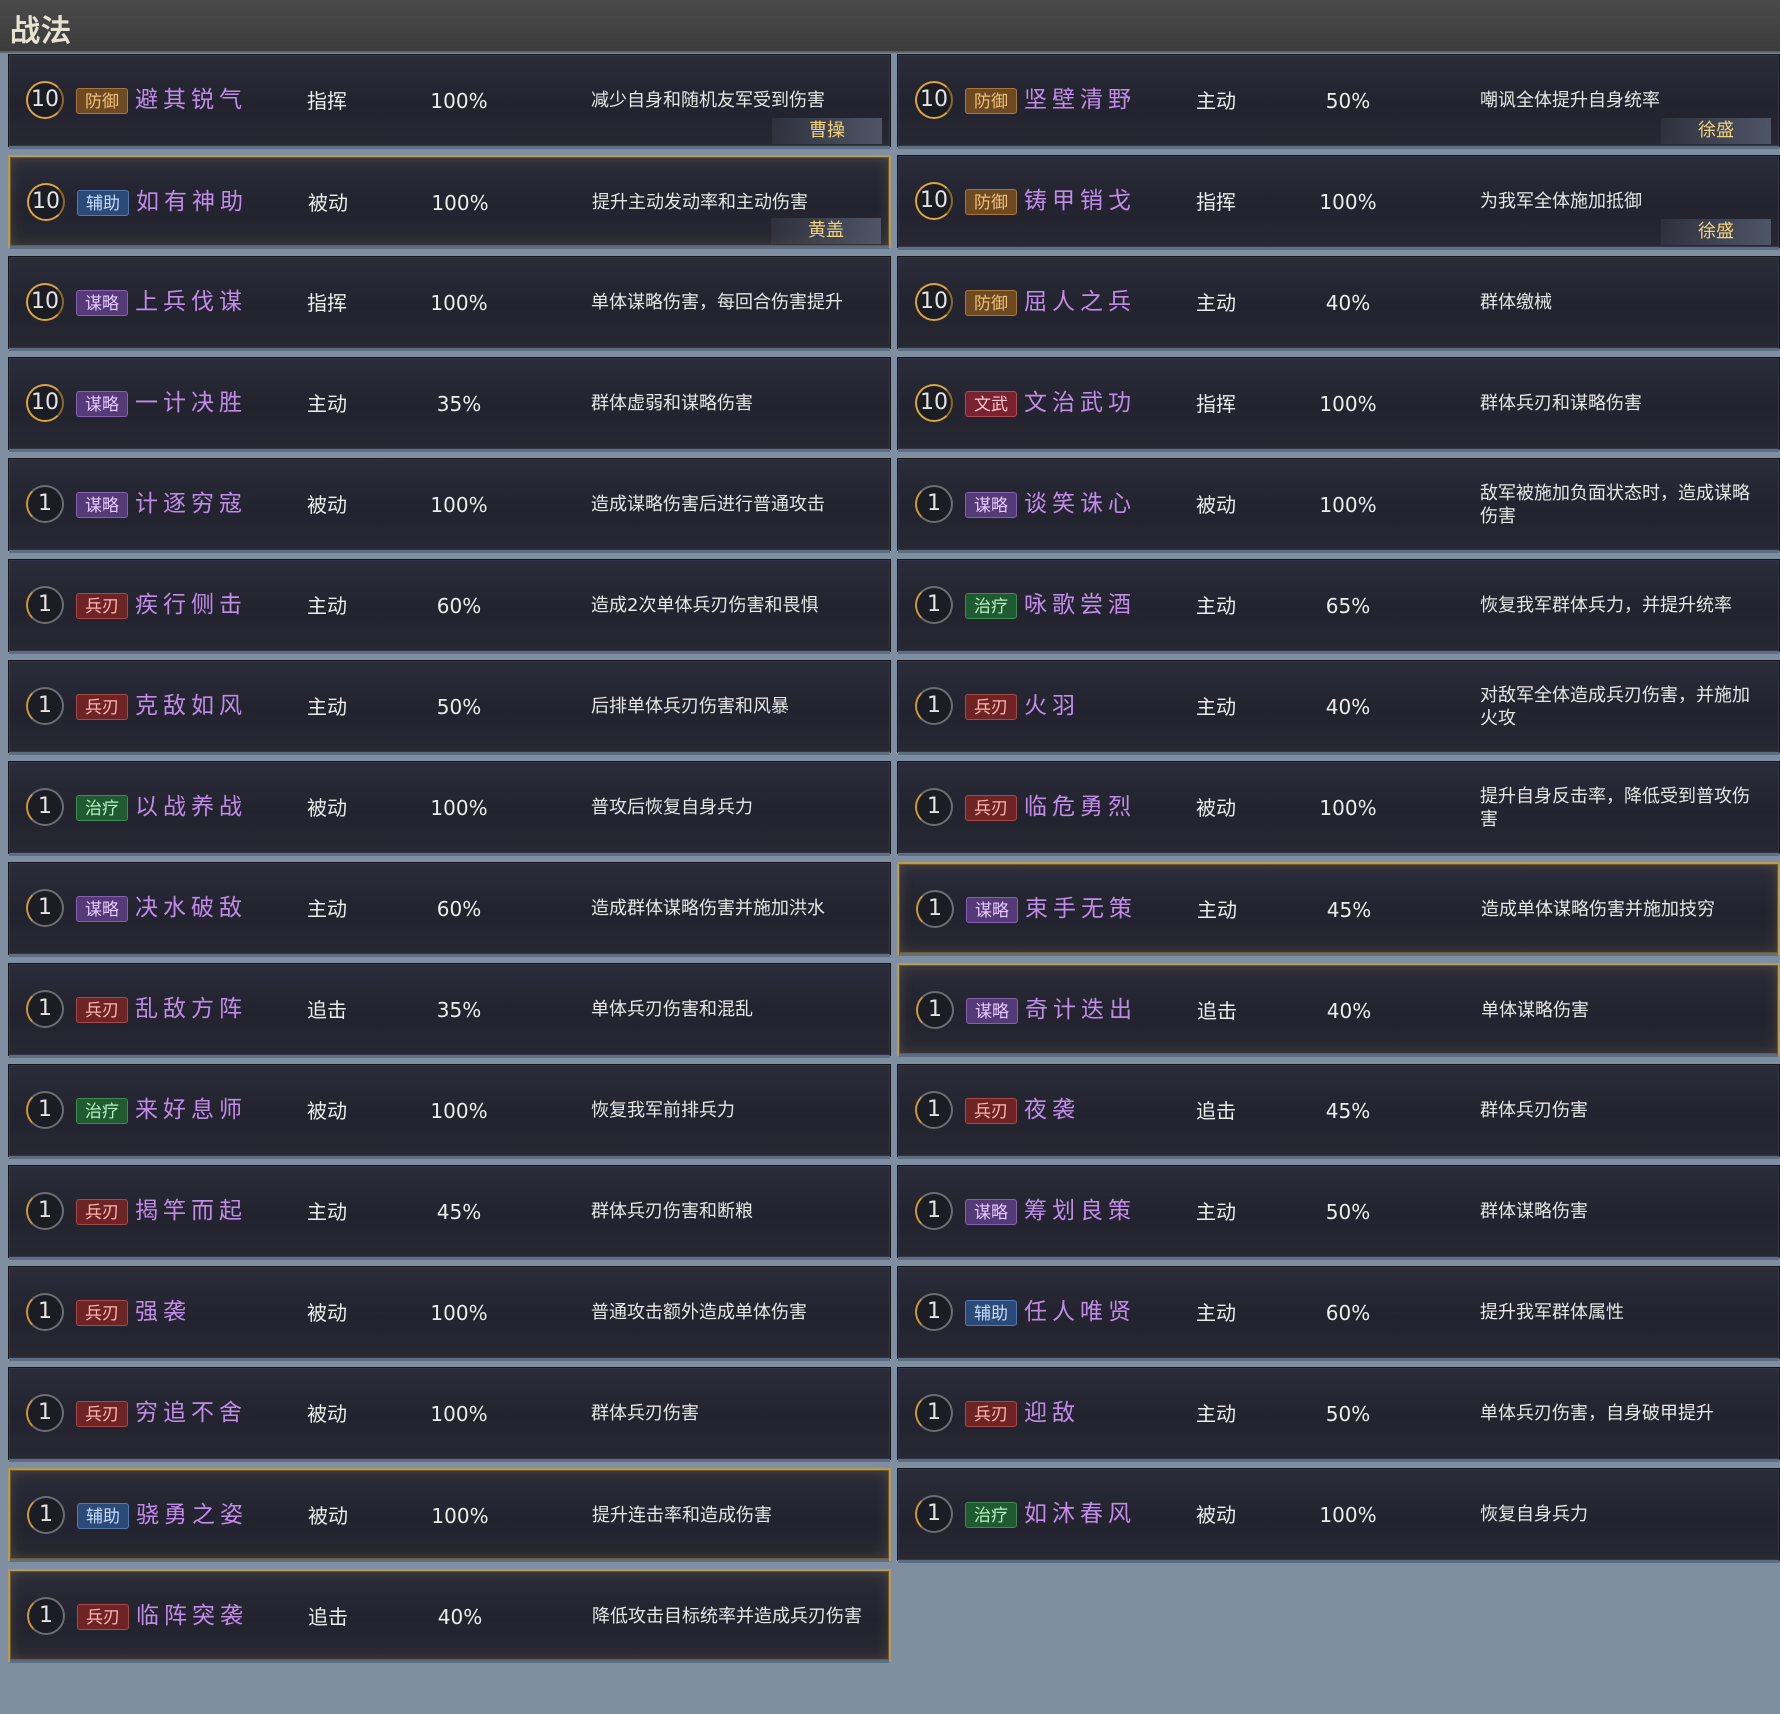  What do you see at coordinates (690, 706) in the screenshot?
I see `skill-description: 后排单体兵刃伤害和风暴` at bounding box center [690, 706].